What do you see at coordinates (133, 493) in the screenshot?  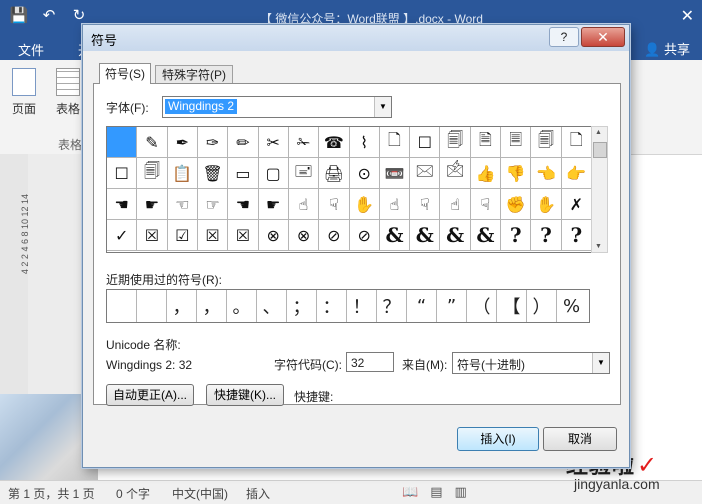 I see `status-word-count: 0 个字` at bounding box center [133, 493].